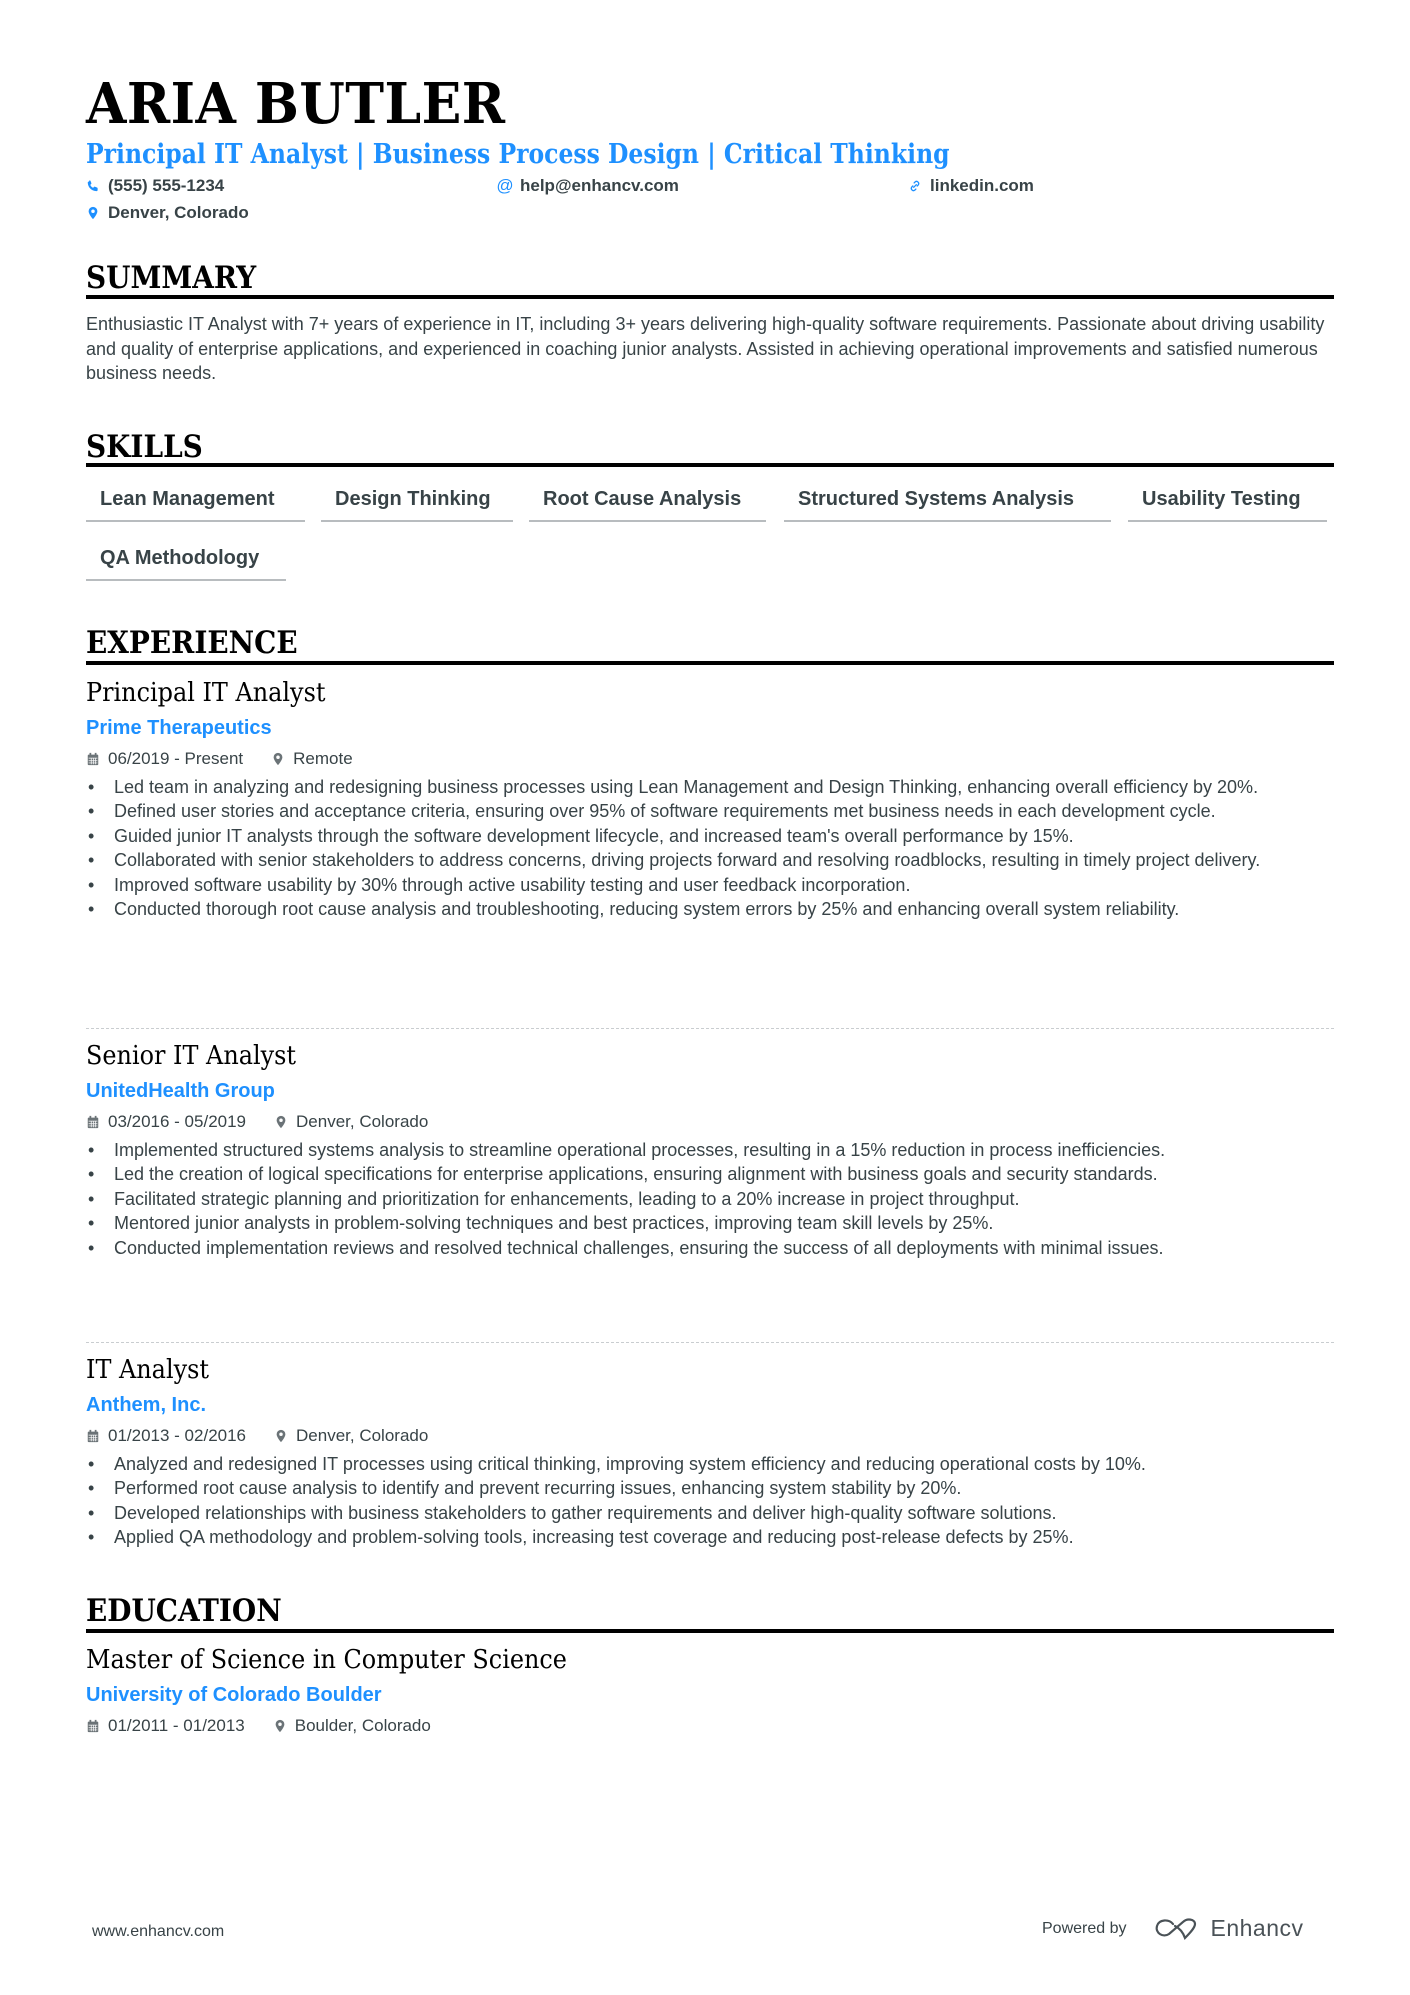 This screenshot has height=1995, width=1410. Describe the element at coordinates (176, 758) in the screenshot. I see `job-dates: 06/2019 - Present` at that location.